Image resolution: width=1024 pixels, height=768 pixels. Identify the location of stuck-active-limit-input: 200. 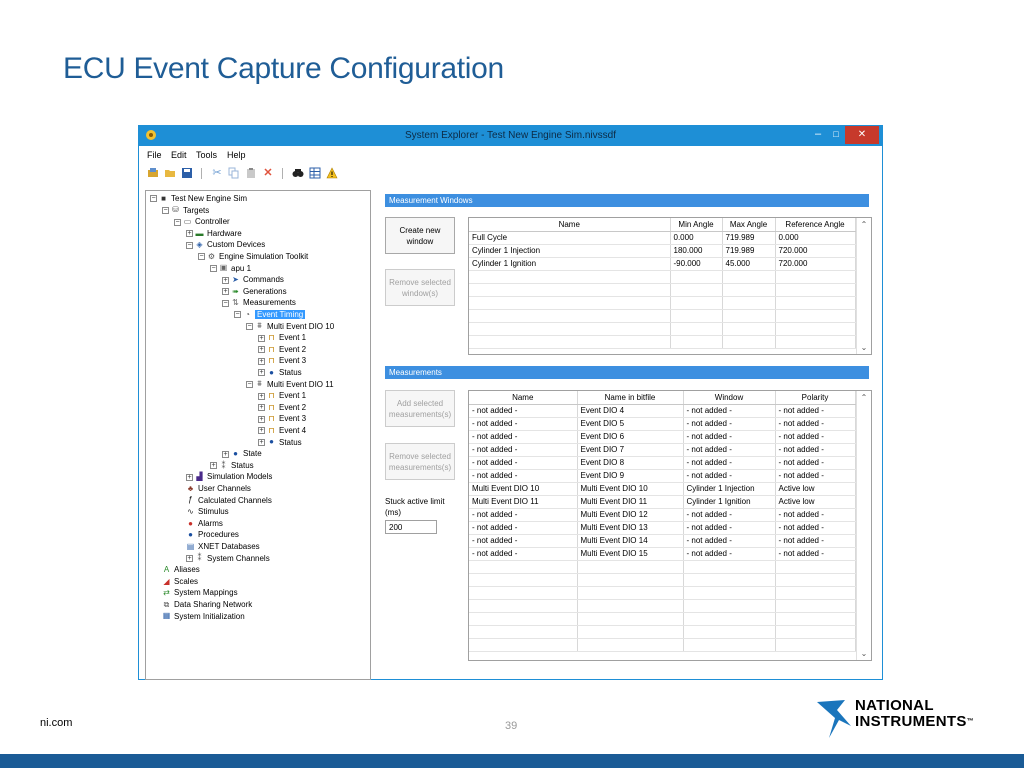
(411, 527).